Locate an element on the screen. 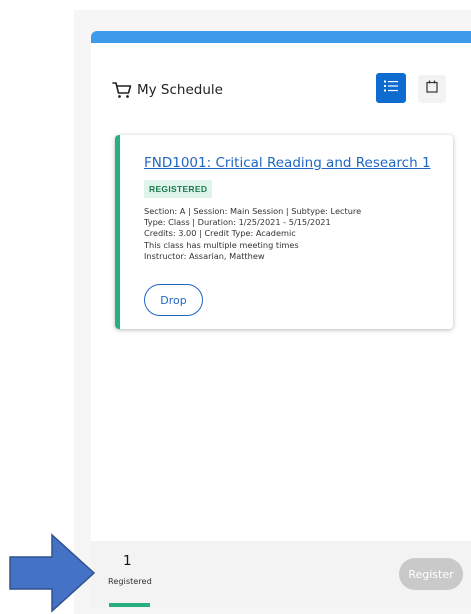  top-accent-bar is located at coordinates (281, 37).